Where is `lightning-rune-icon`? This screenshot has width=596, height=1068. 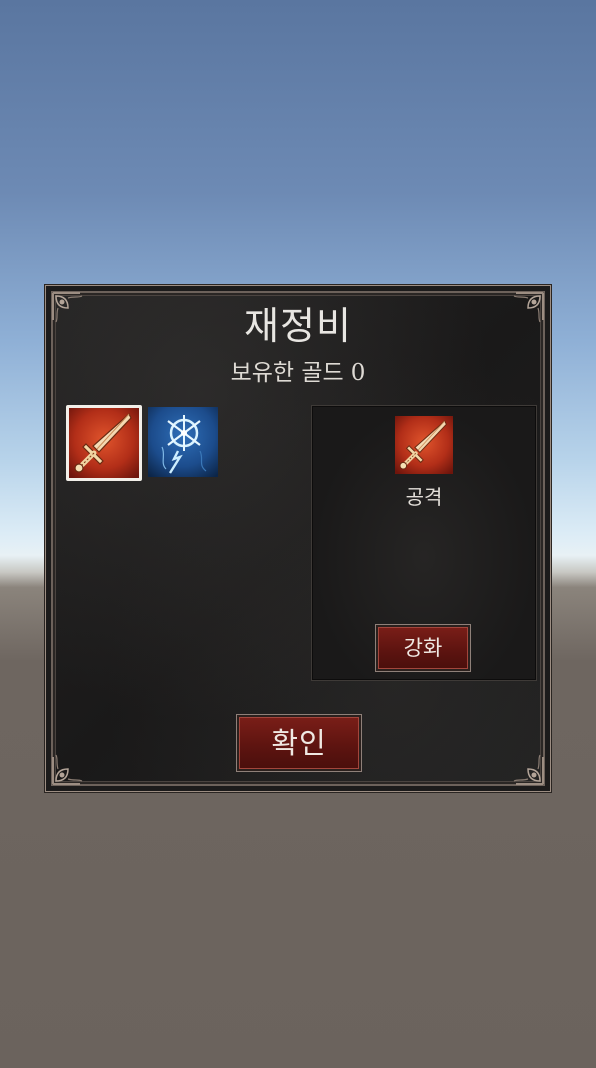 lightning-rune-icon is located at coordinates (183, 442).